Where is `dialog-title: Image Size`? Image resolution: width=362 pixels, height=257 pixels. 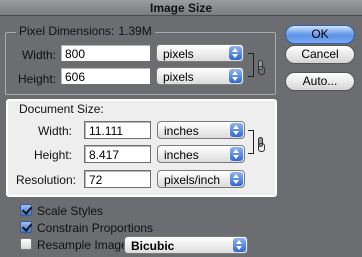 dialog-title: Image Size is located at coordinates (181, 8).